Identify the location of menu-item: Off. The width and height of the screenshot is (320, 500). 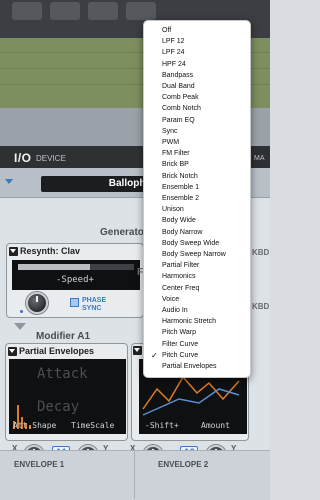
(197, 30).